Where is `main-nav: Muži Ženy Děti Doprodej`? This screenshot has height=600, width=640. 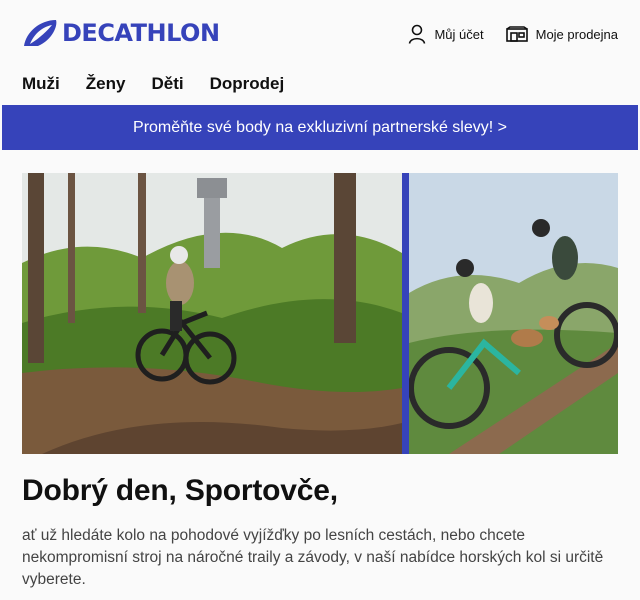
main-nav: Muži Ženy Děti Doprodej is located at coordinates (153, 84).